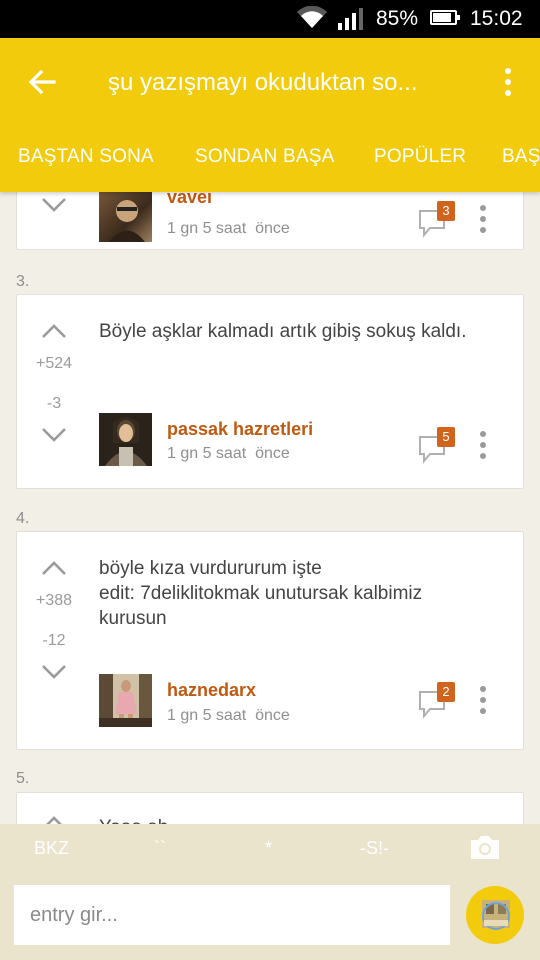  What do you see at coordinates (374, 848) in the screenshot?
I see `spoiler-button: -S!-` at bounding box center [374, 848].